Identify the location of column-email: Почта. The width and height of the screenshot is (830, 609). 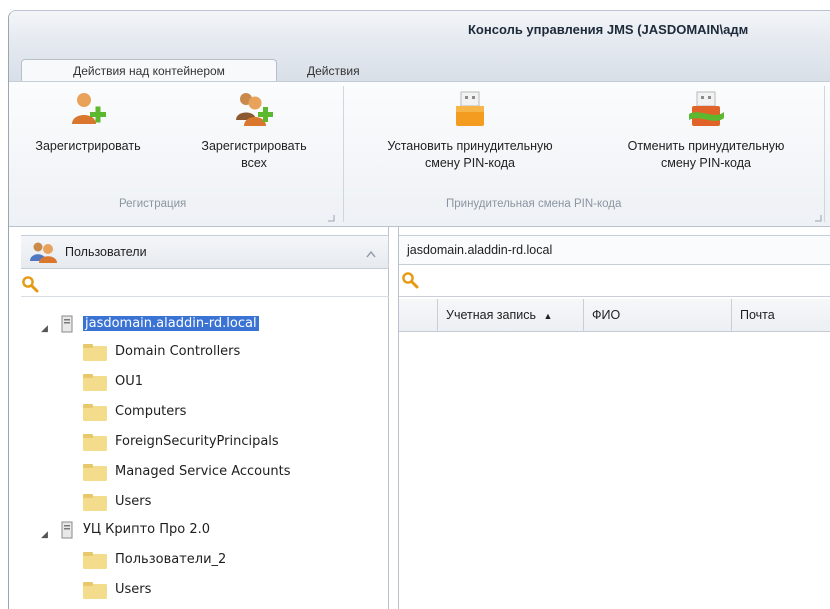
(780, 315).